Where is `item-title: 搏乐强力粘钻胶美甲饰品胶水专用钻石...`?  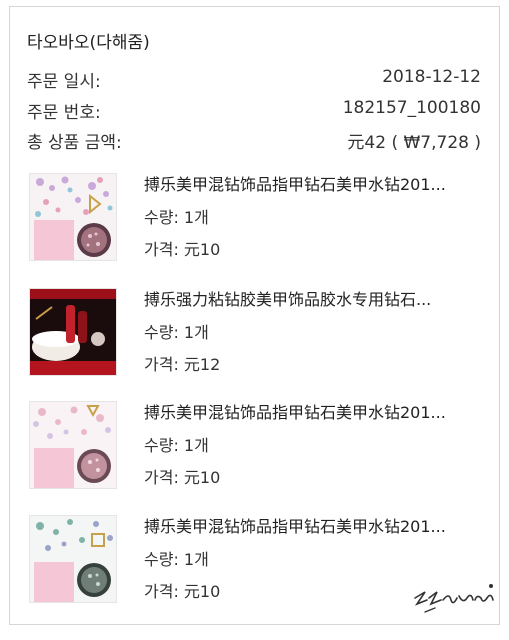 item-title: 搏乐强力粘钻胶美甲饰品胶水专用钻石... is located at coordinates (312, 298).